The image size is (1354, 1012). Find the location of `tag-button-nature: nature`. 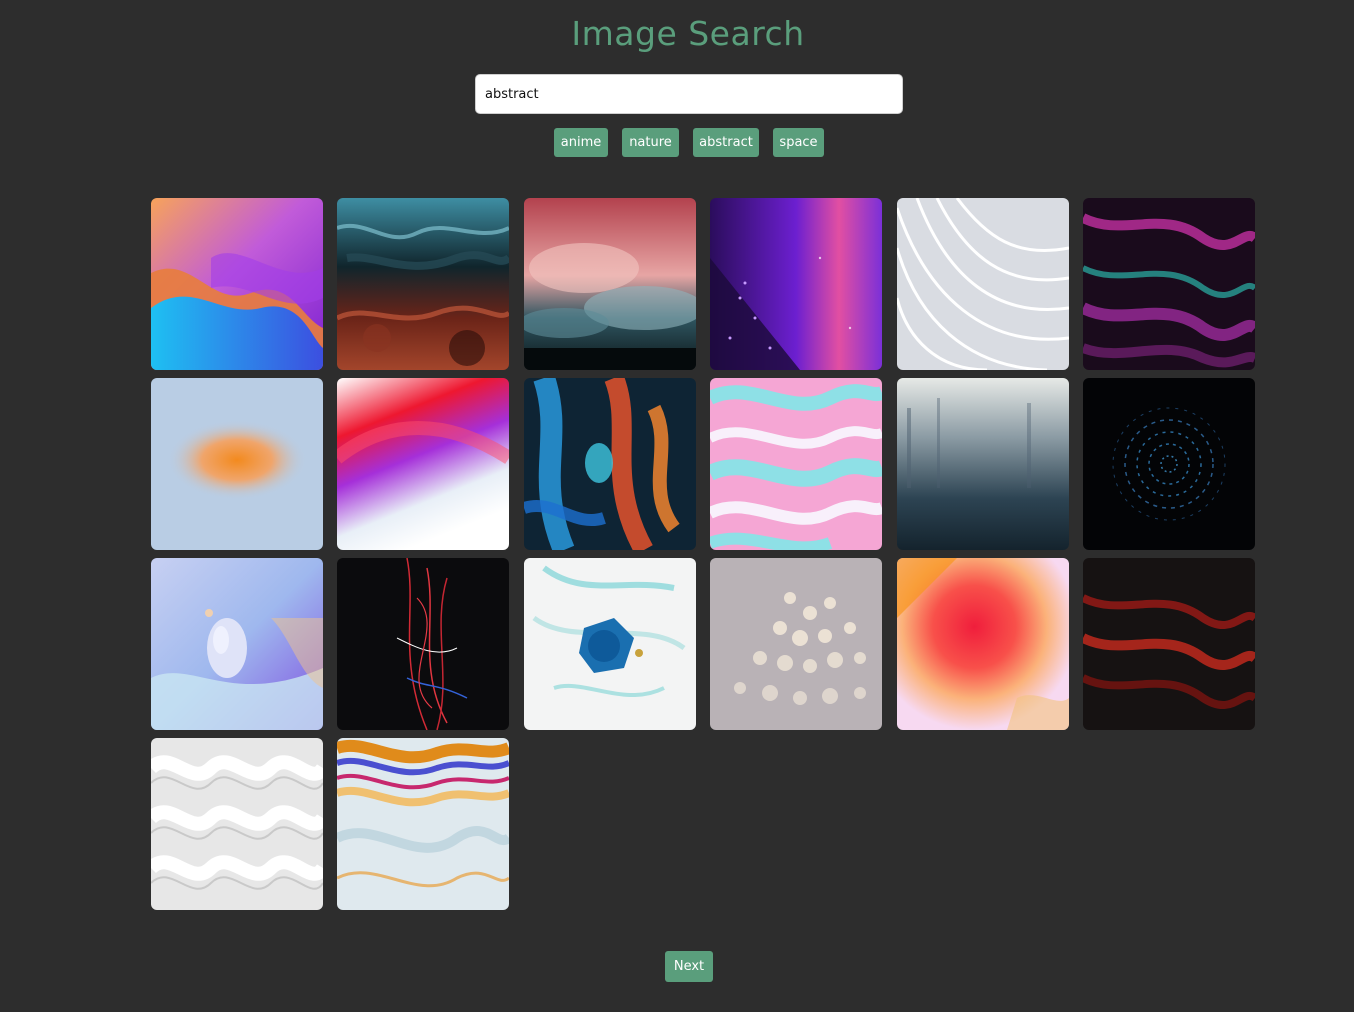

tag-button-nature: nature is located at coordinates (650, 142).